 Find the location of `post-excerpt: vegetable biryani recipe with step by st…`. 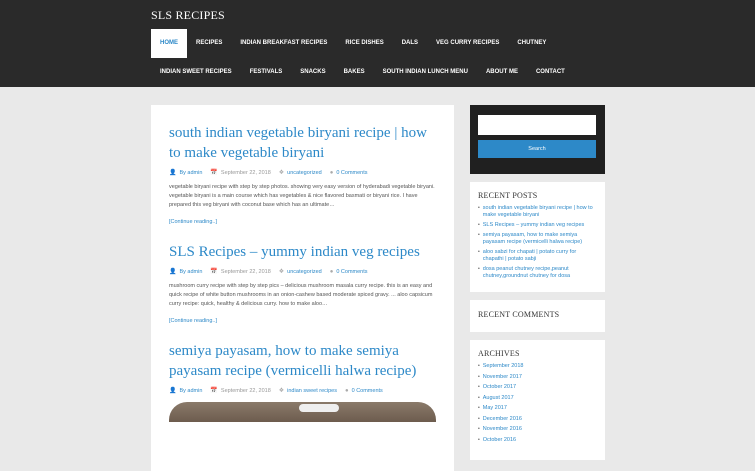

post-excerpt: vegetable biryani recipe with step by st… is located at coordinates (302, 196).